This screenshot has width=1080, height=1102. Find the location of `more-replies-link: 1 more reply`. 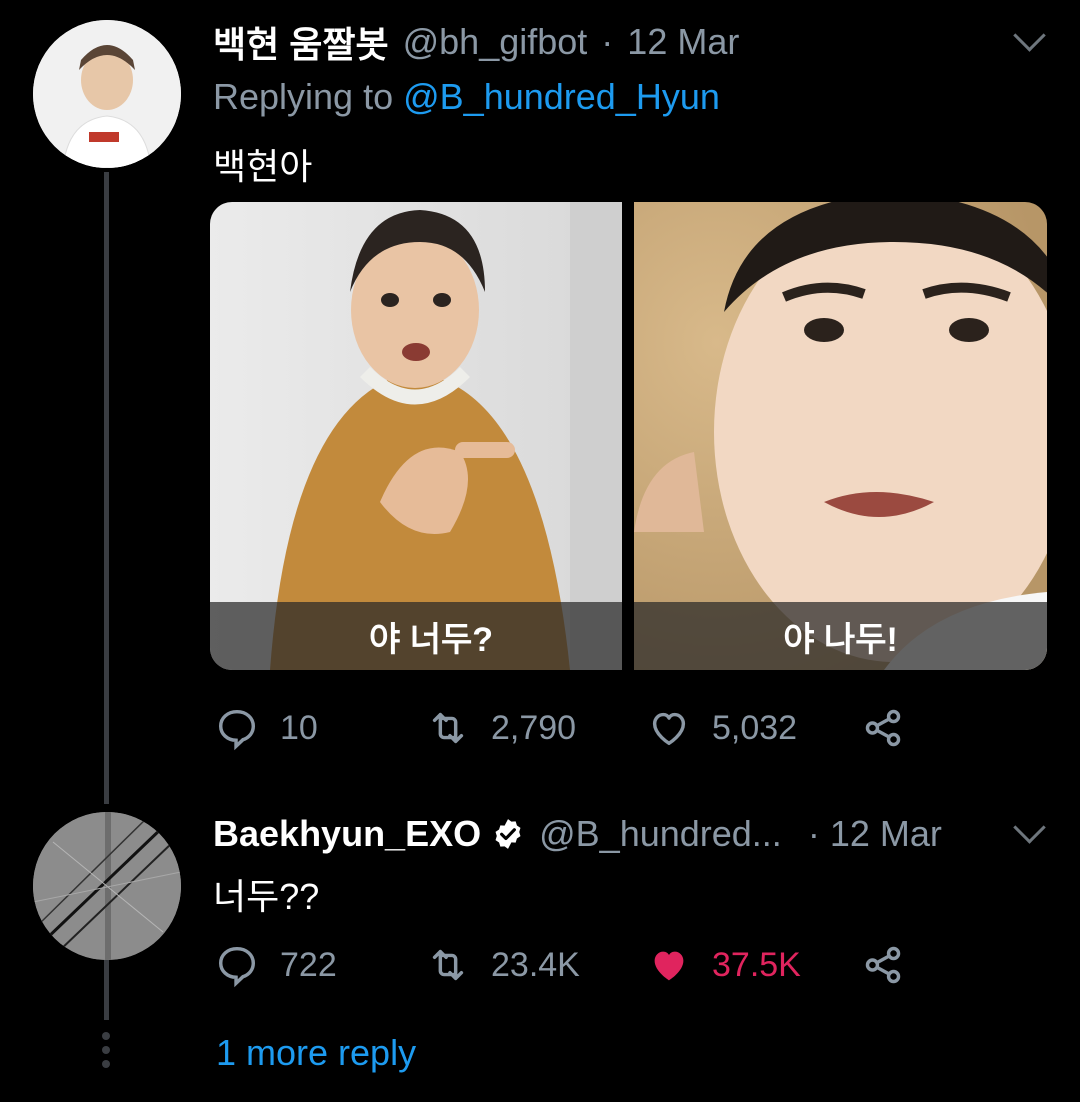

more-replies-link: 1 more reply is located at coordinates (316, 1053).